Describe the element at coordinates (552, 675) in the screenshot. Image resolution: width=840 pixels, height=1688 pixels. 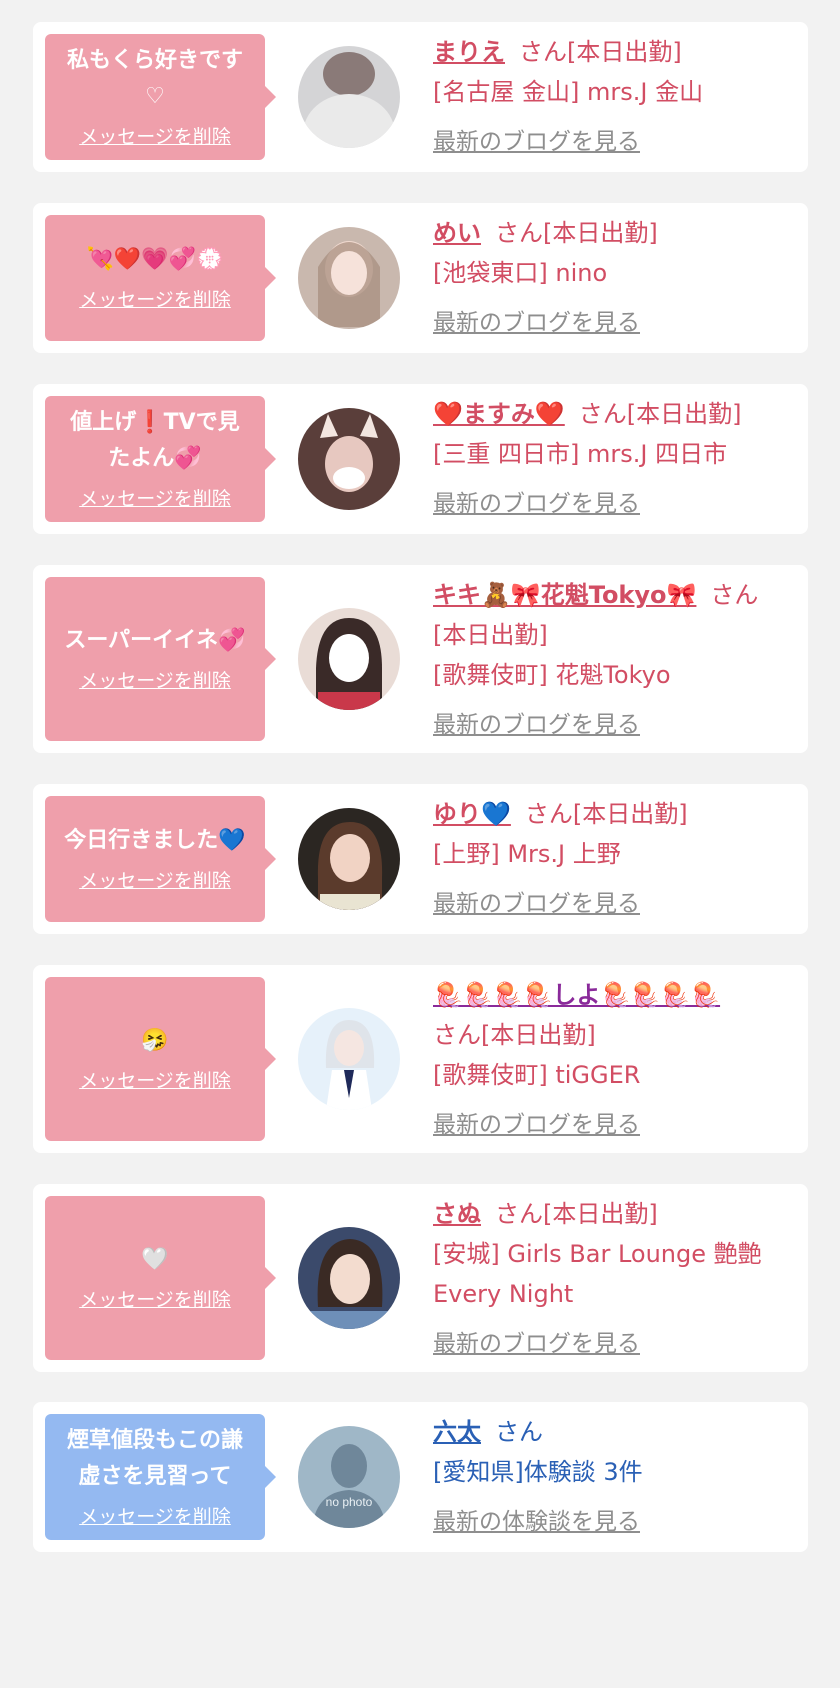
I see `shop-name: [歌舞伎町] 花魁Tokyo` at that location.